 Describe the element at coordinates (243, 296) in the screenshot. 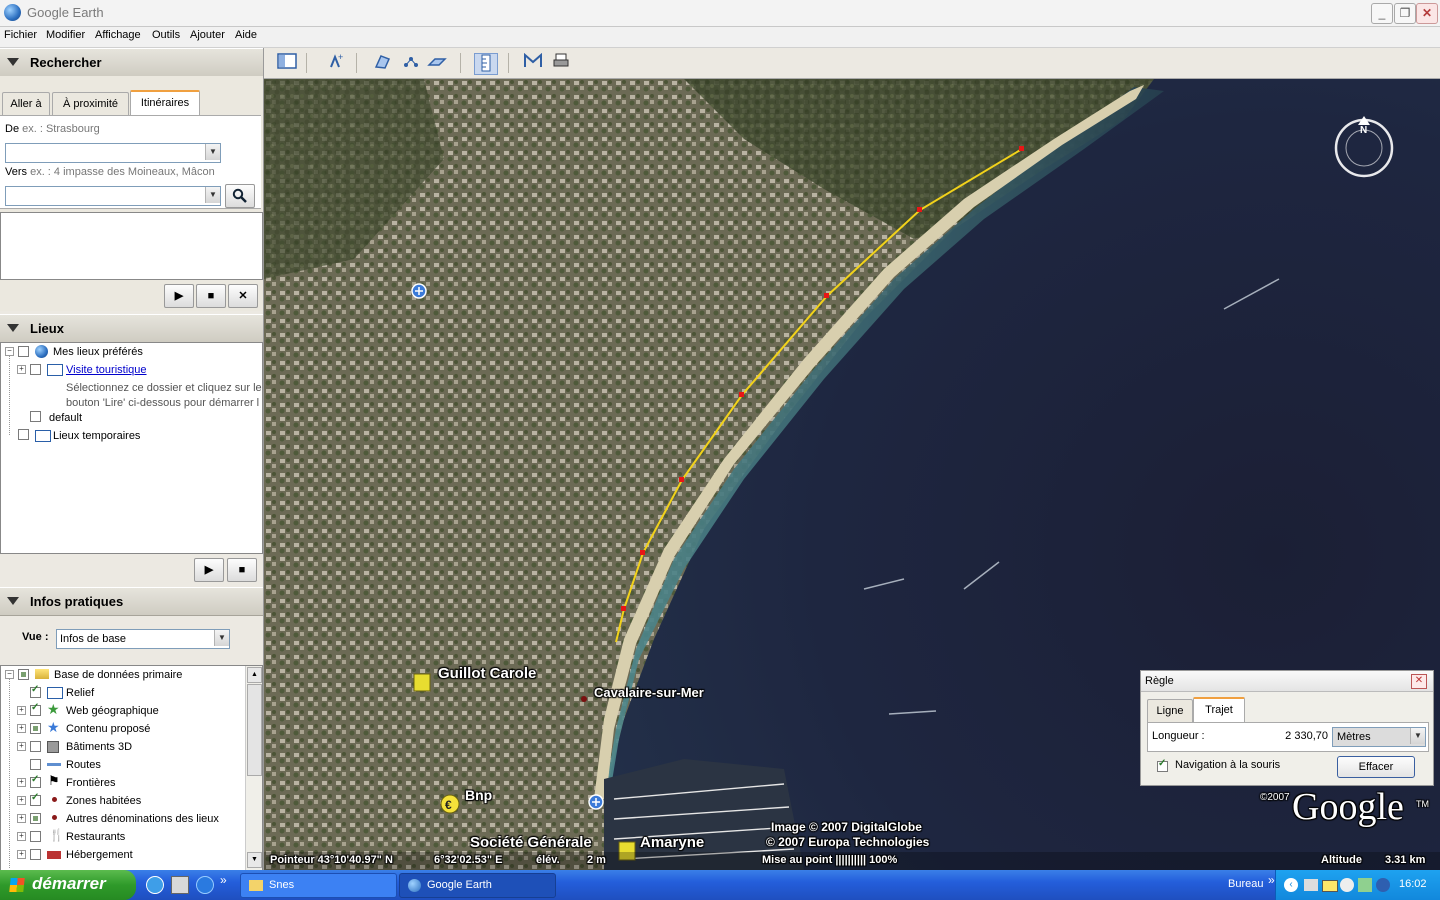

I see `clear-search-button: ✕` at that location.